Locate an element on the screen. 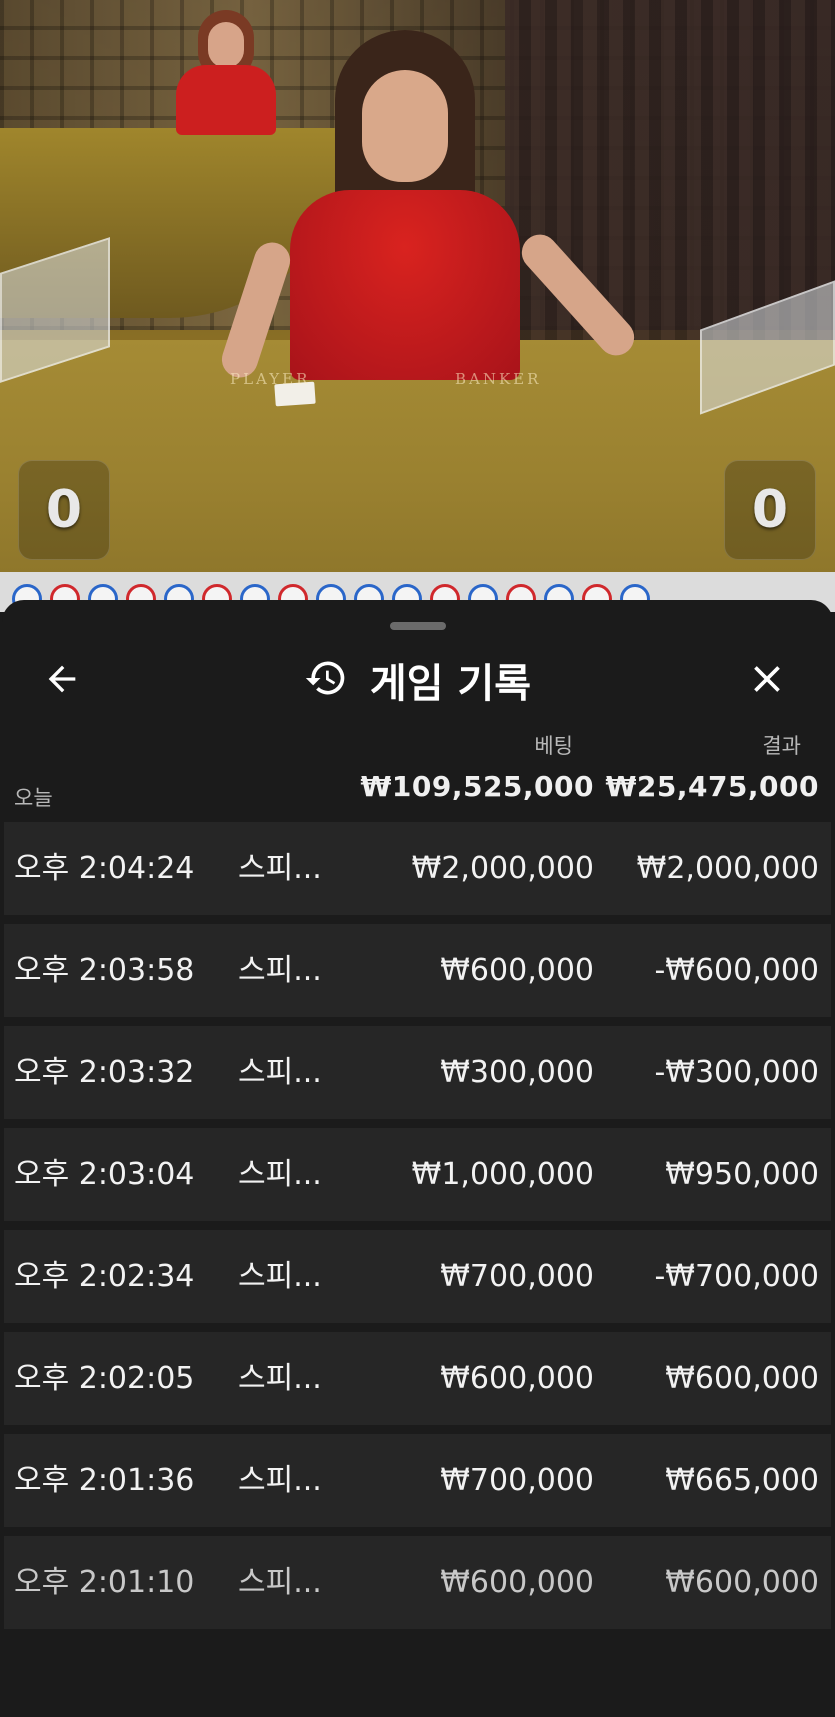  history-row: 오후 2:03:32 스피... ₩300,000 -₩300,000 is located at coordinates (417, 1072).